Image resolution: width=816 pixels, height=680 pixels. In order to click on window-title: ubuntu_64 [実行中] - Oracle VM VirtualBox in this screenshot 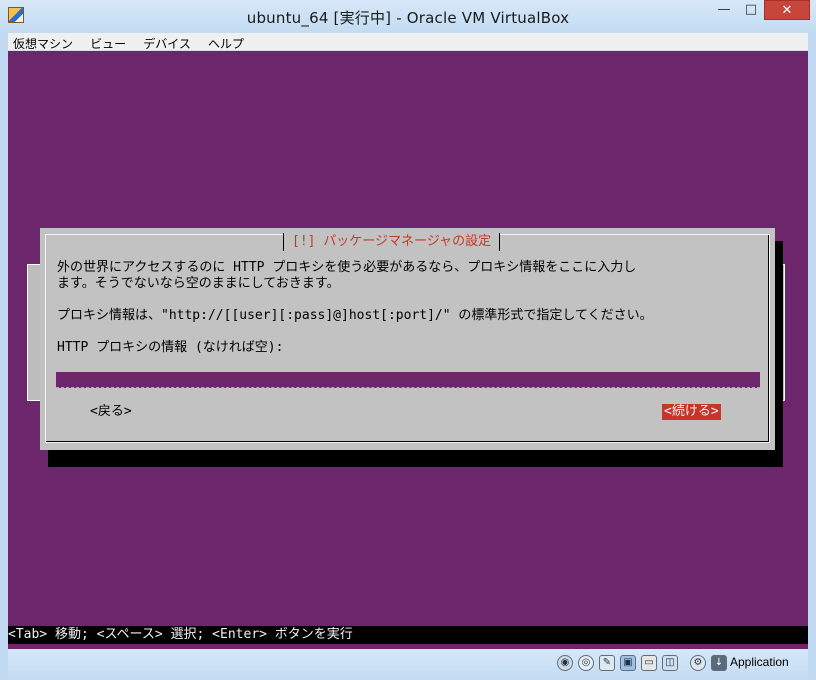, I will do `click(408, 18)`.